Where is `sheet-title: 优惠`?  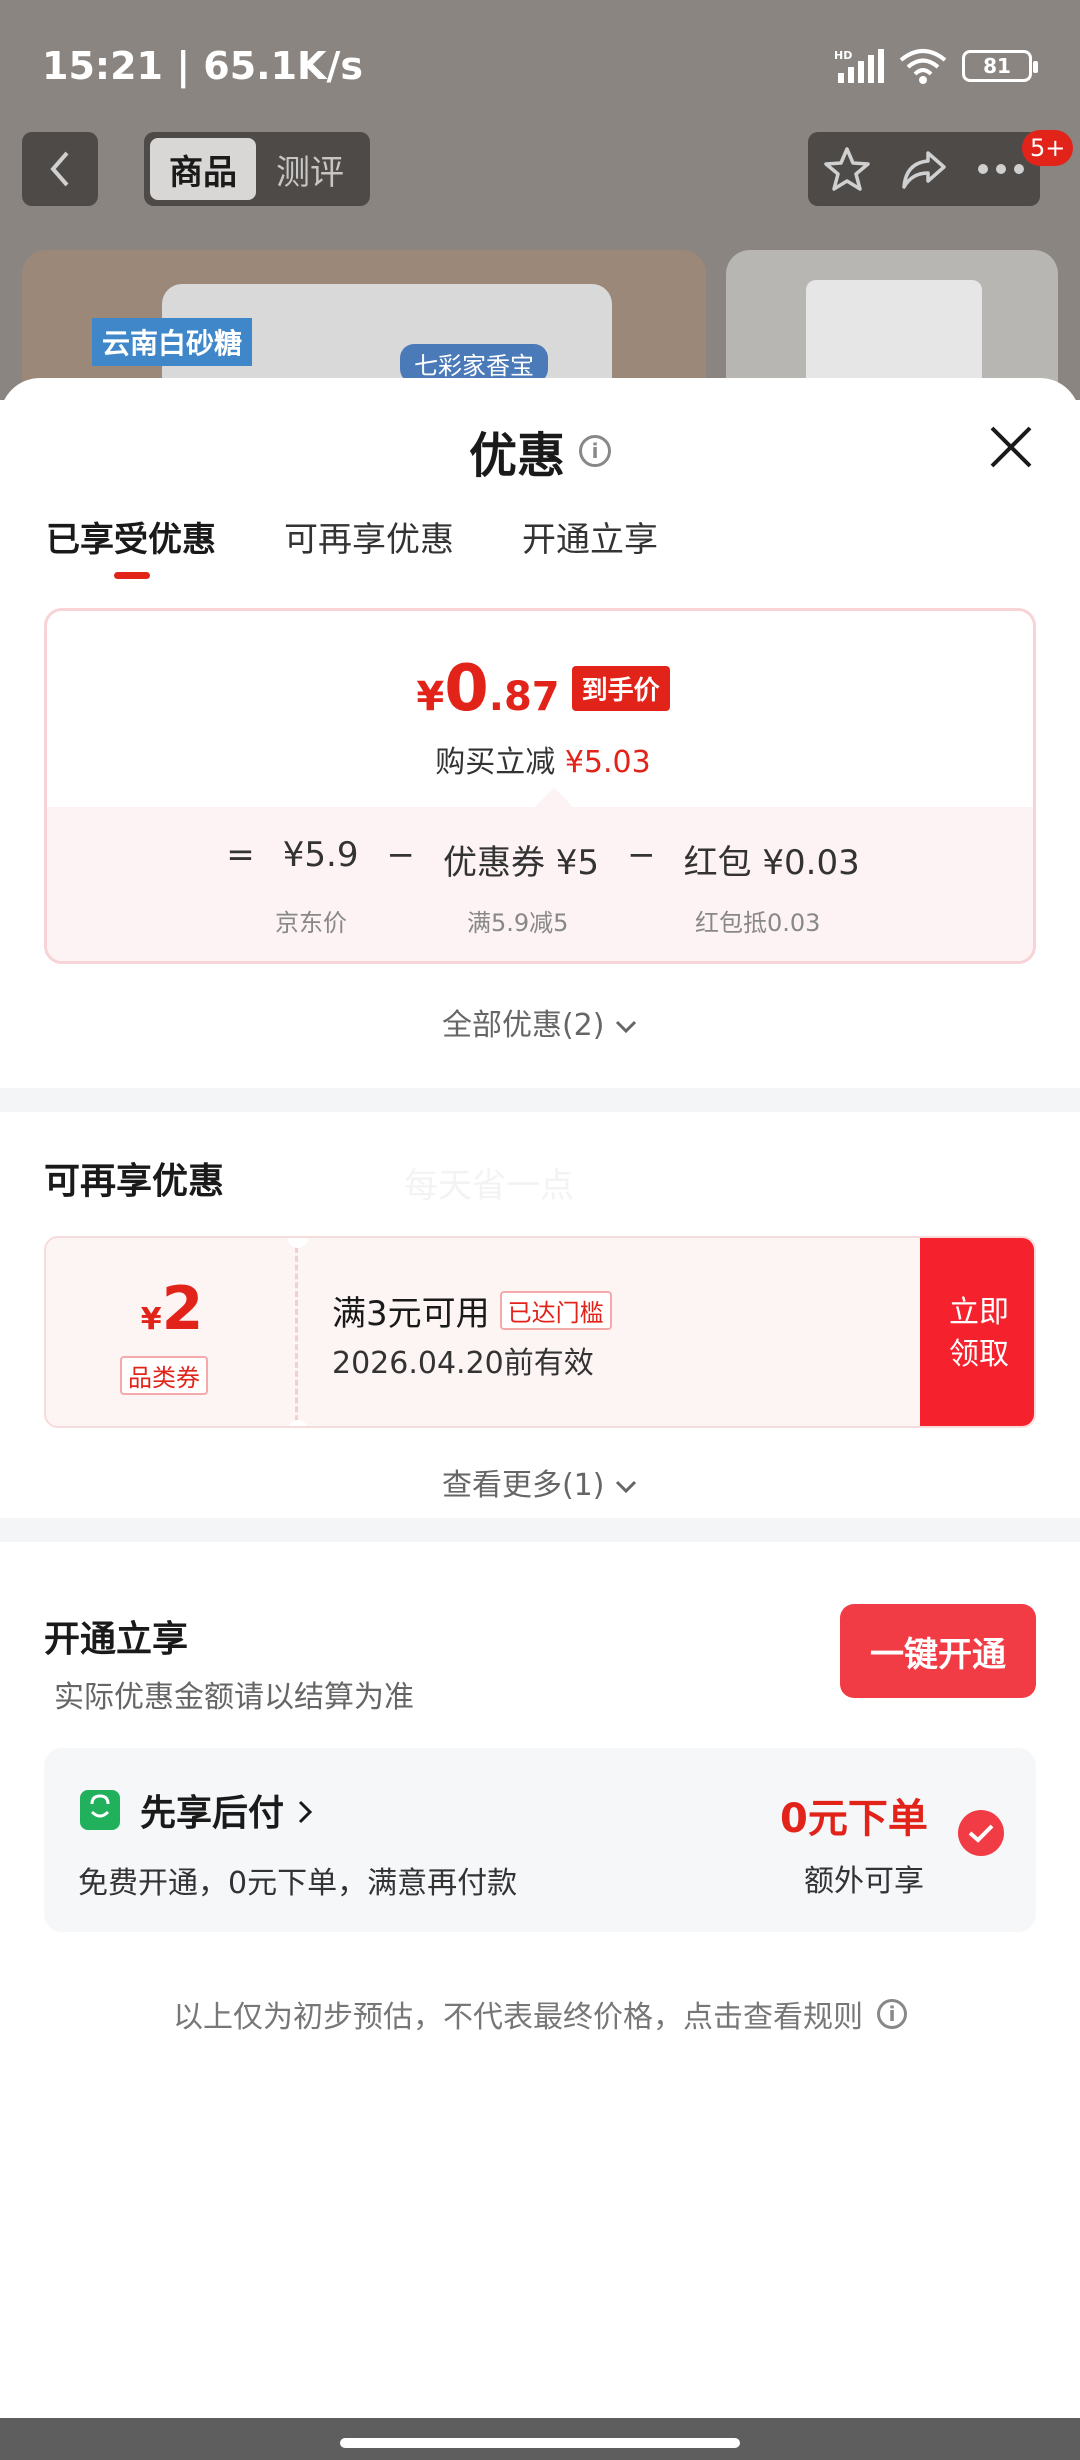
sheet-title: 优惠 is located at coordinates (516, 456).